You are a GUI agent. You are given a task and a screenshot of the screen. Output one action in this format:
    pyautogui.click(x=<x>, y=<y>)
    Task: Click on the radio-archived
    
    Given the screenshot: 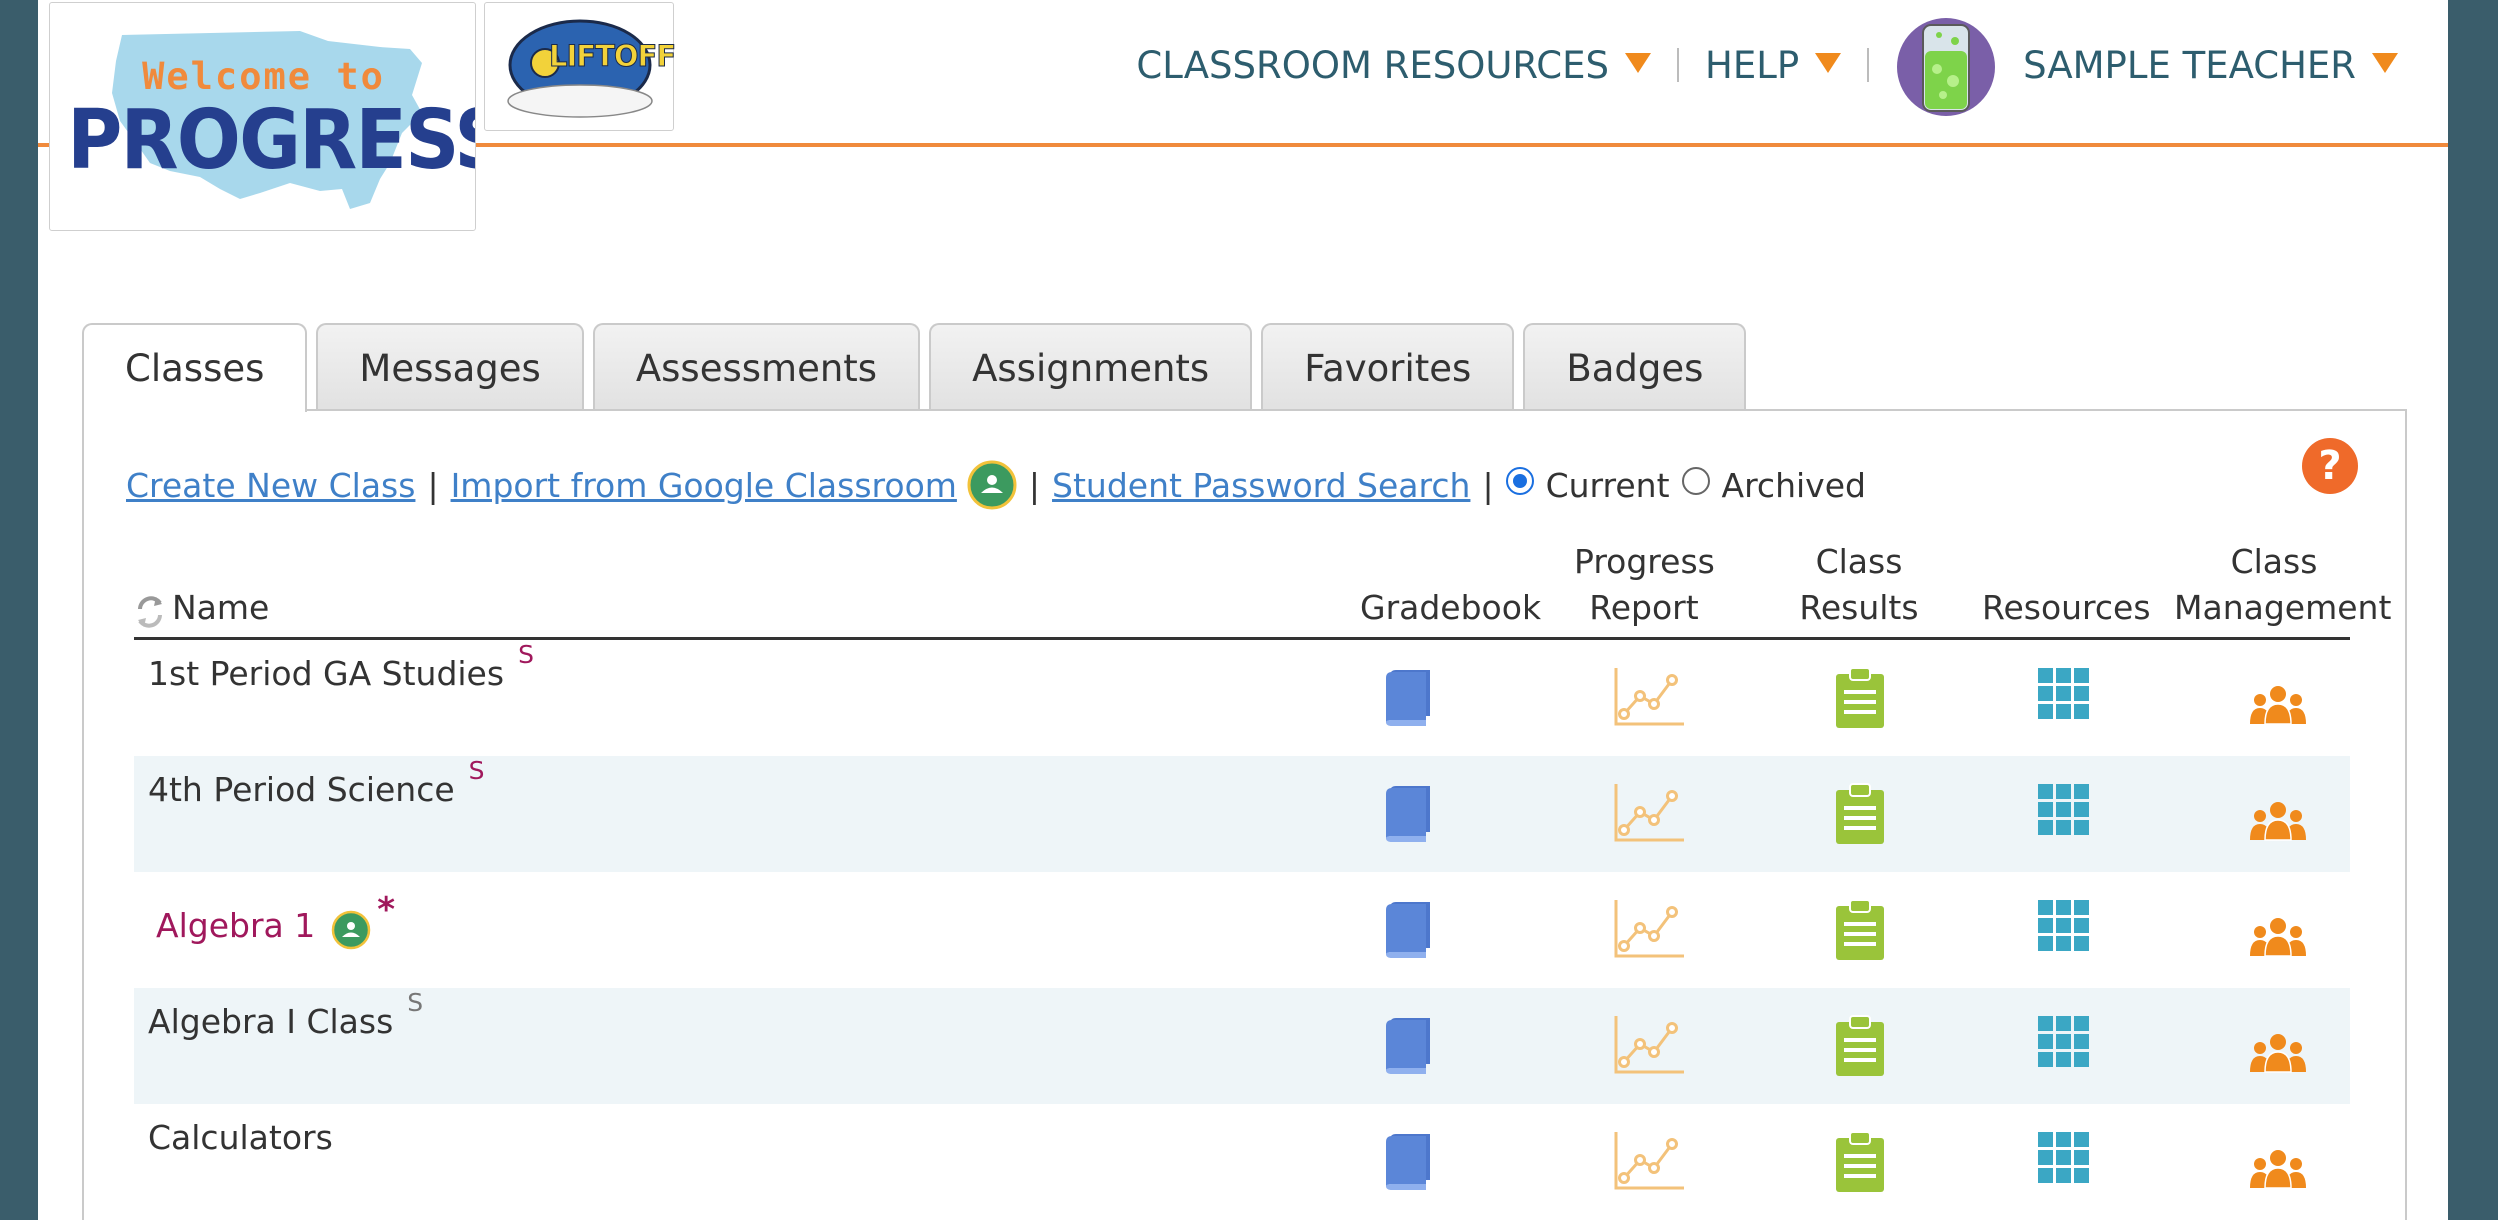 What is the action you would take?
    pyautogui.click(x=1695, y=481)
    